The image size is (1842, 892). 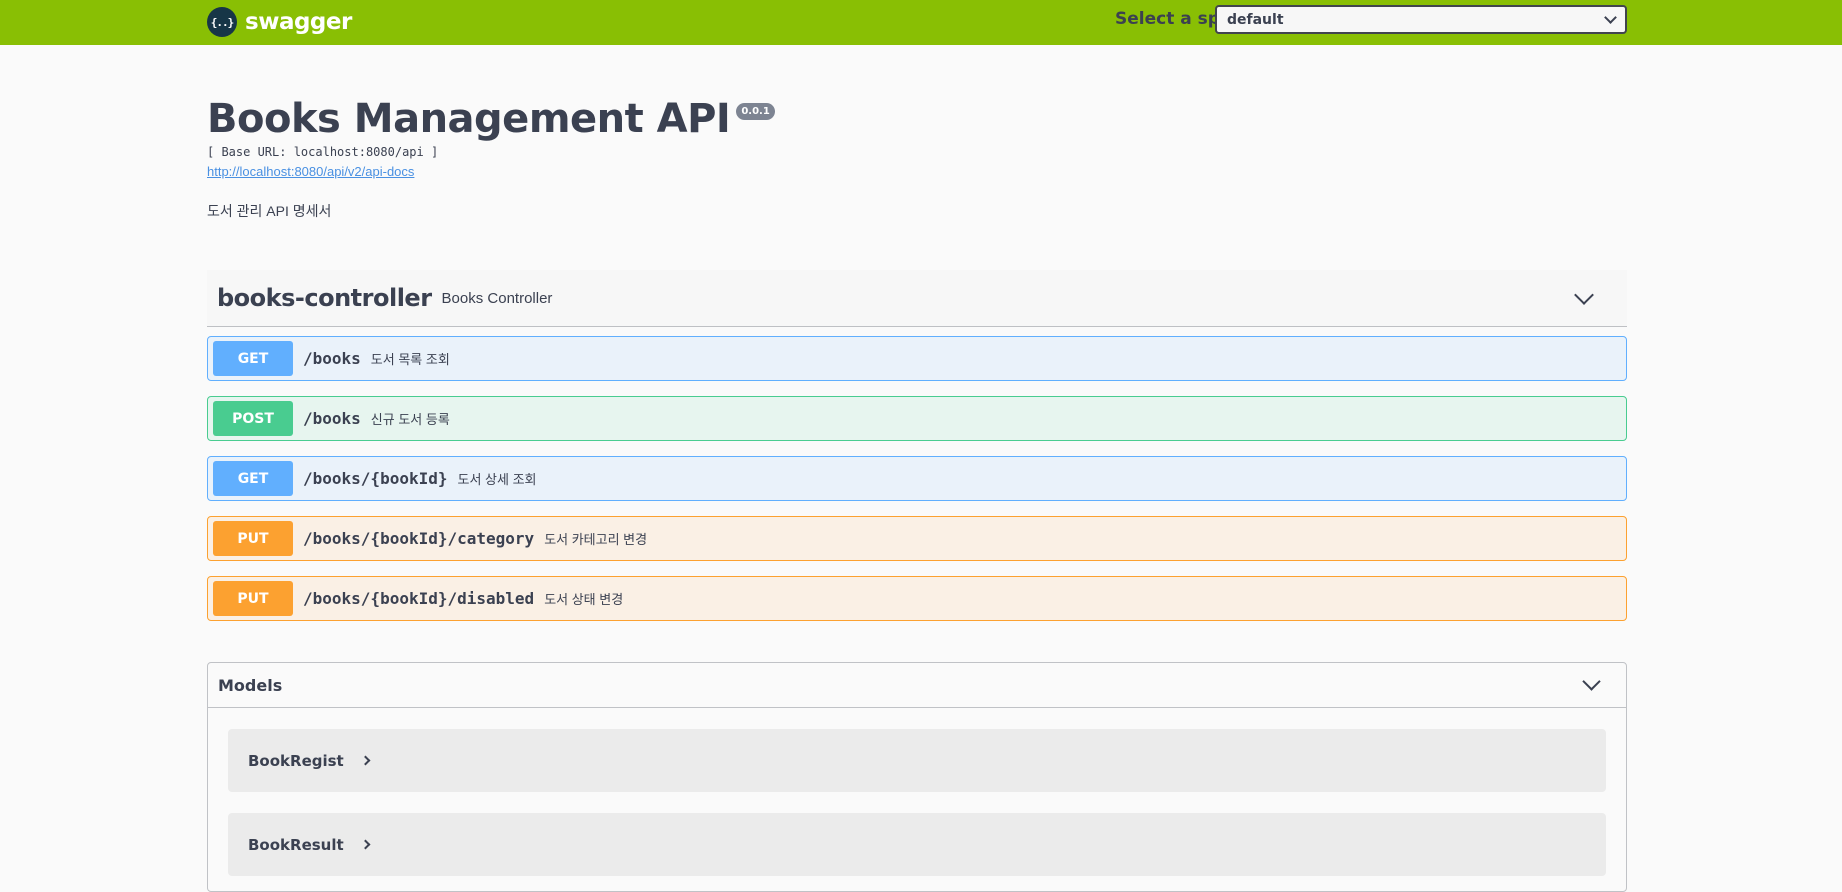 I want to click on spec-select: default, so click(x=1421, y=19).